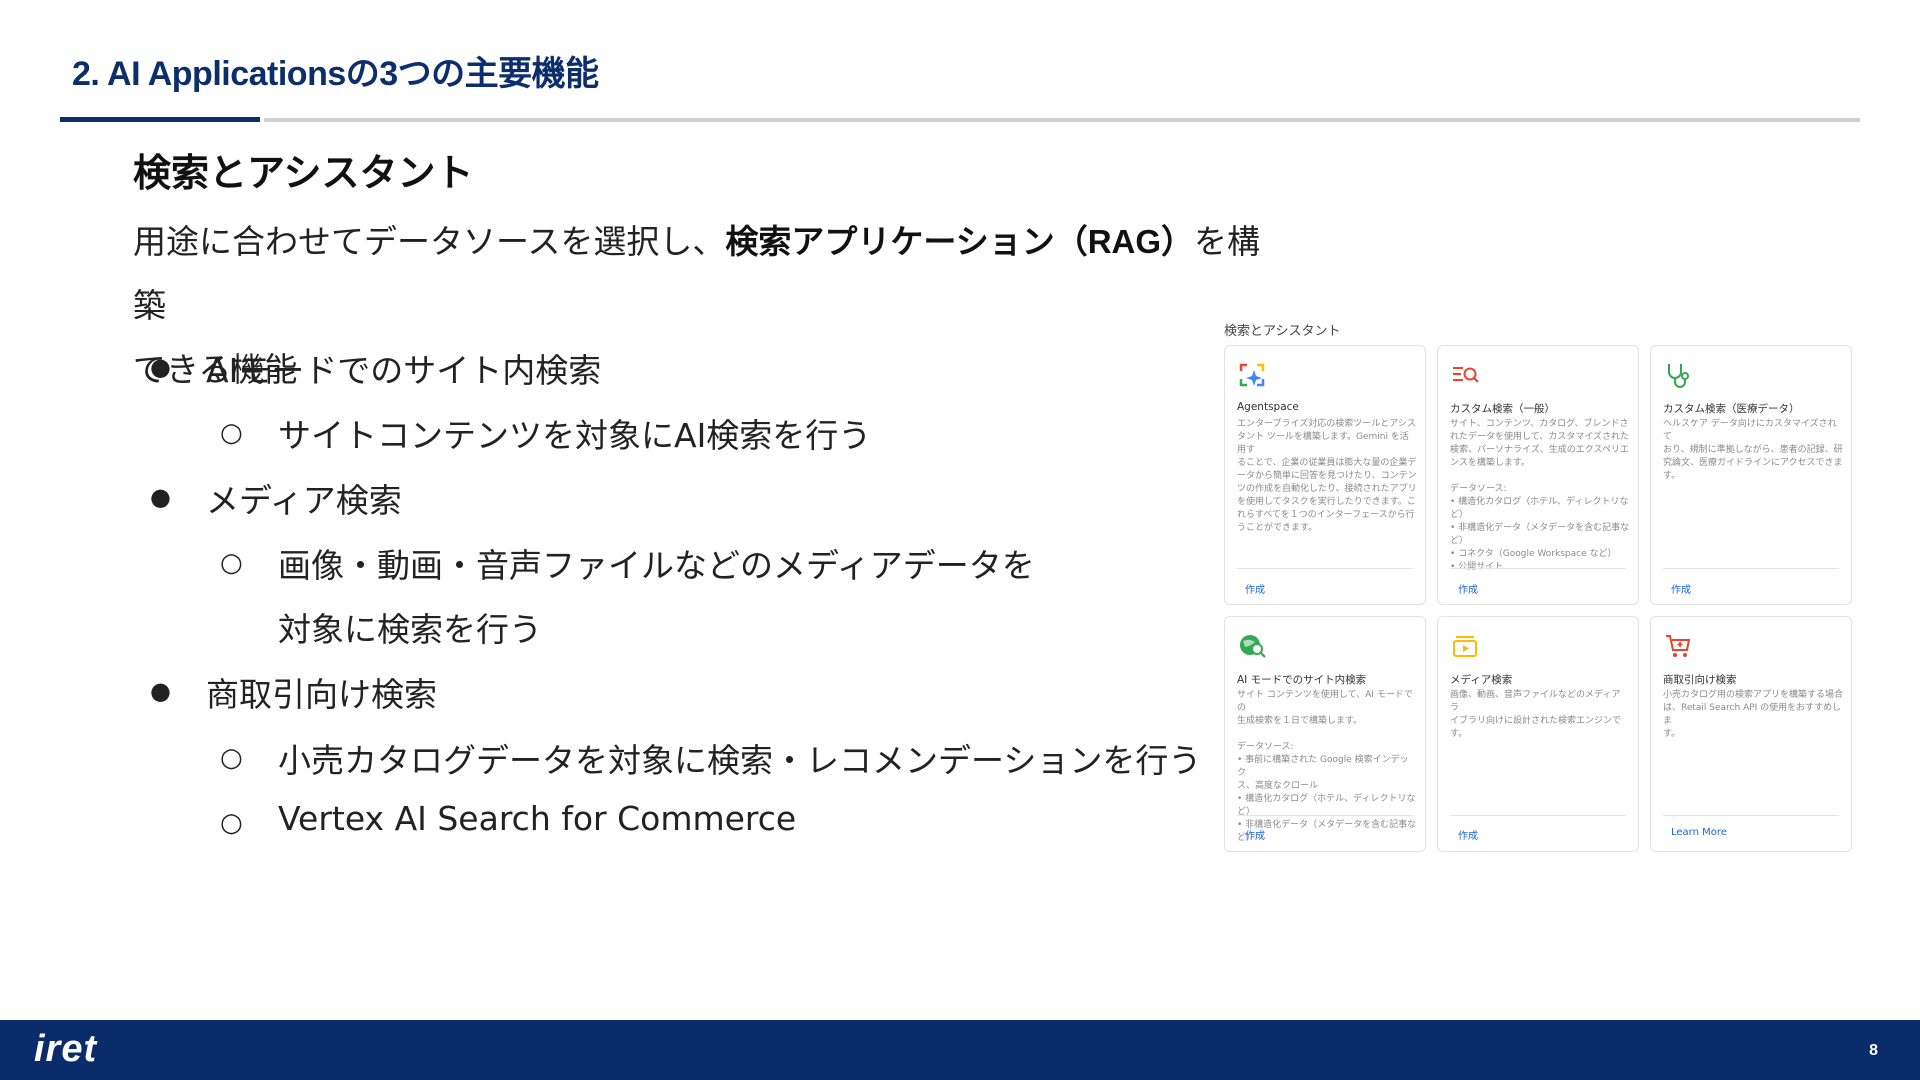 This screenshot has width=1920, height=1080. What do you see at coordinates (1700, 680) in the screenshot?
I see `card-title: 商取引向け検索` at bounding box center [1700, 680].